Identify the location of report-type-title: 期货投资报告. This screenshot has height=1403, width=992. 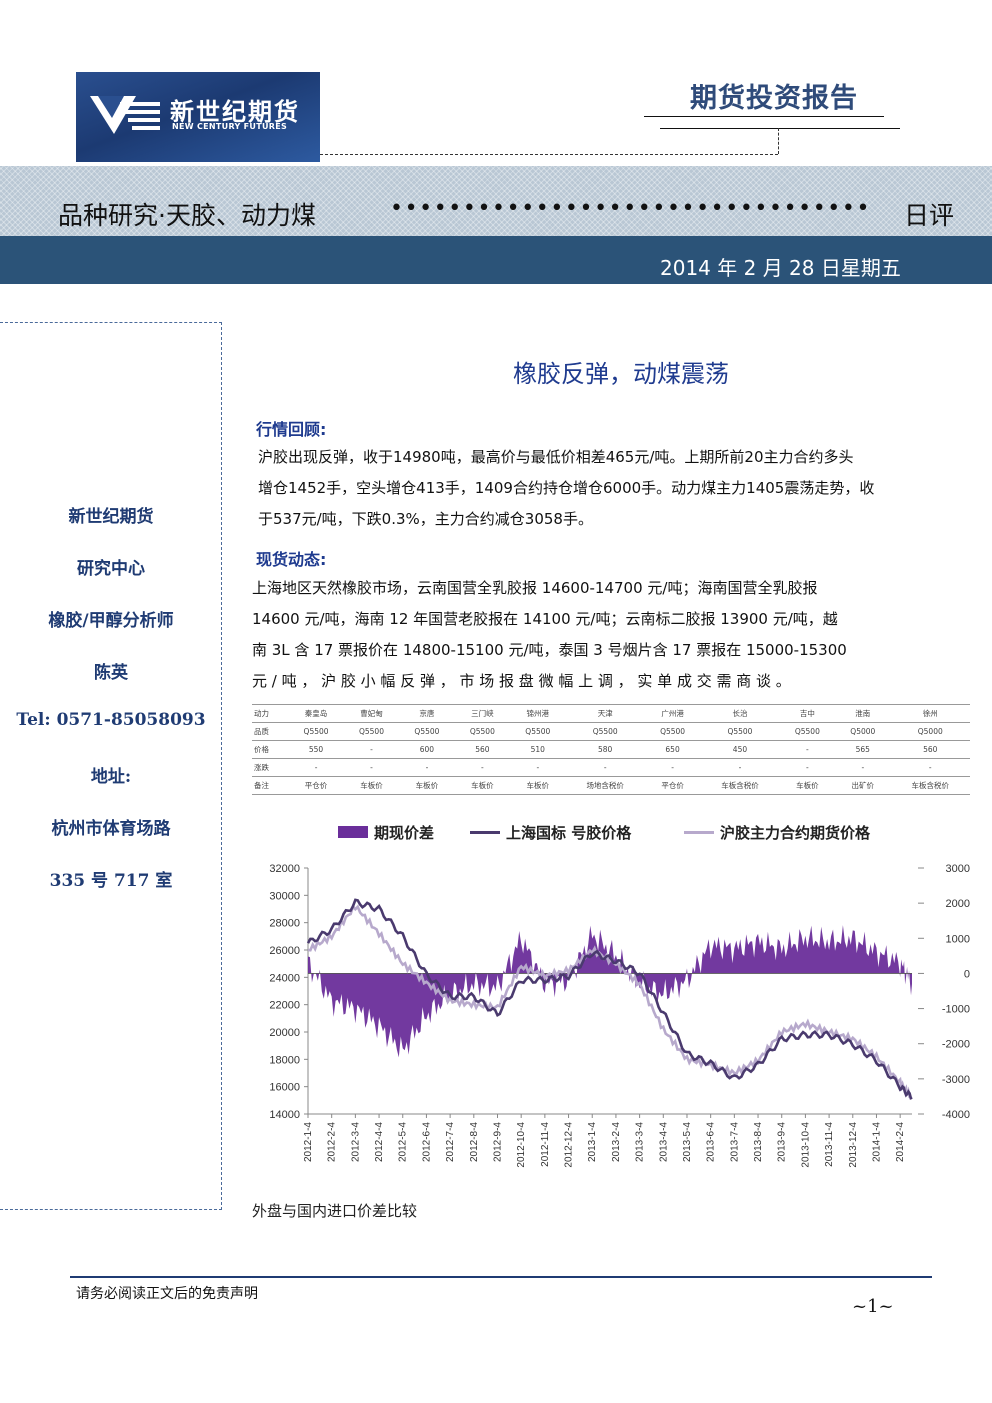
(774, 98).